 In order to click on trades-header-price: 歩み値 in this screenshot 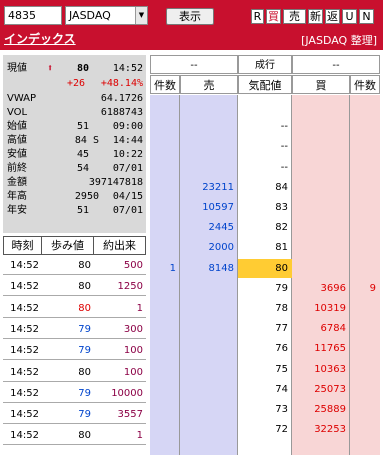, I will do `click(67, 245)`.